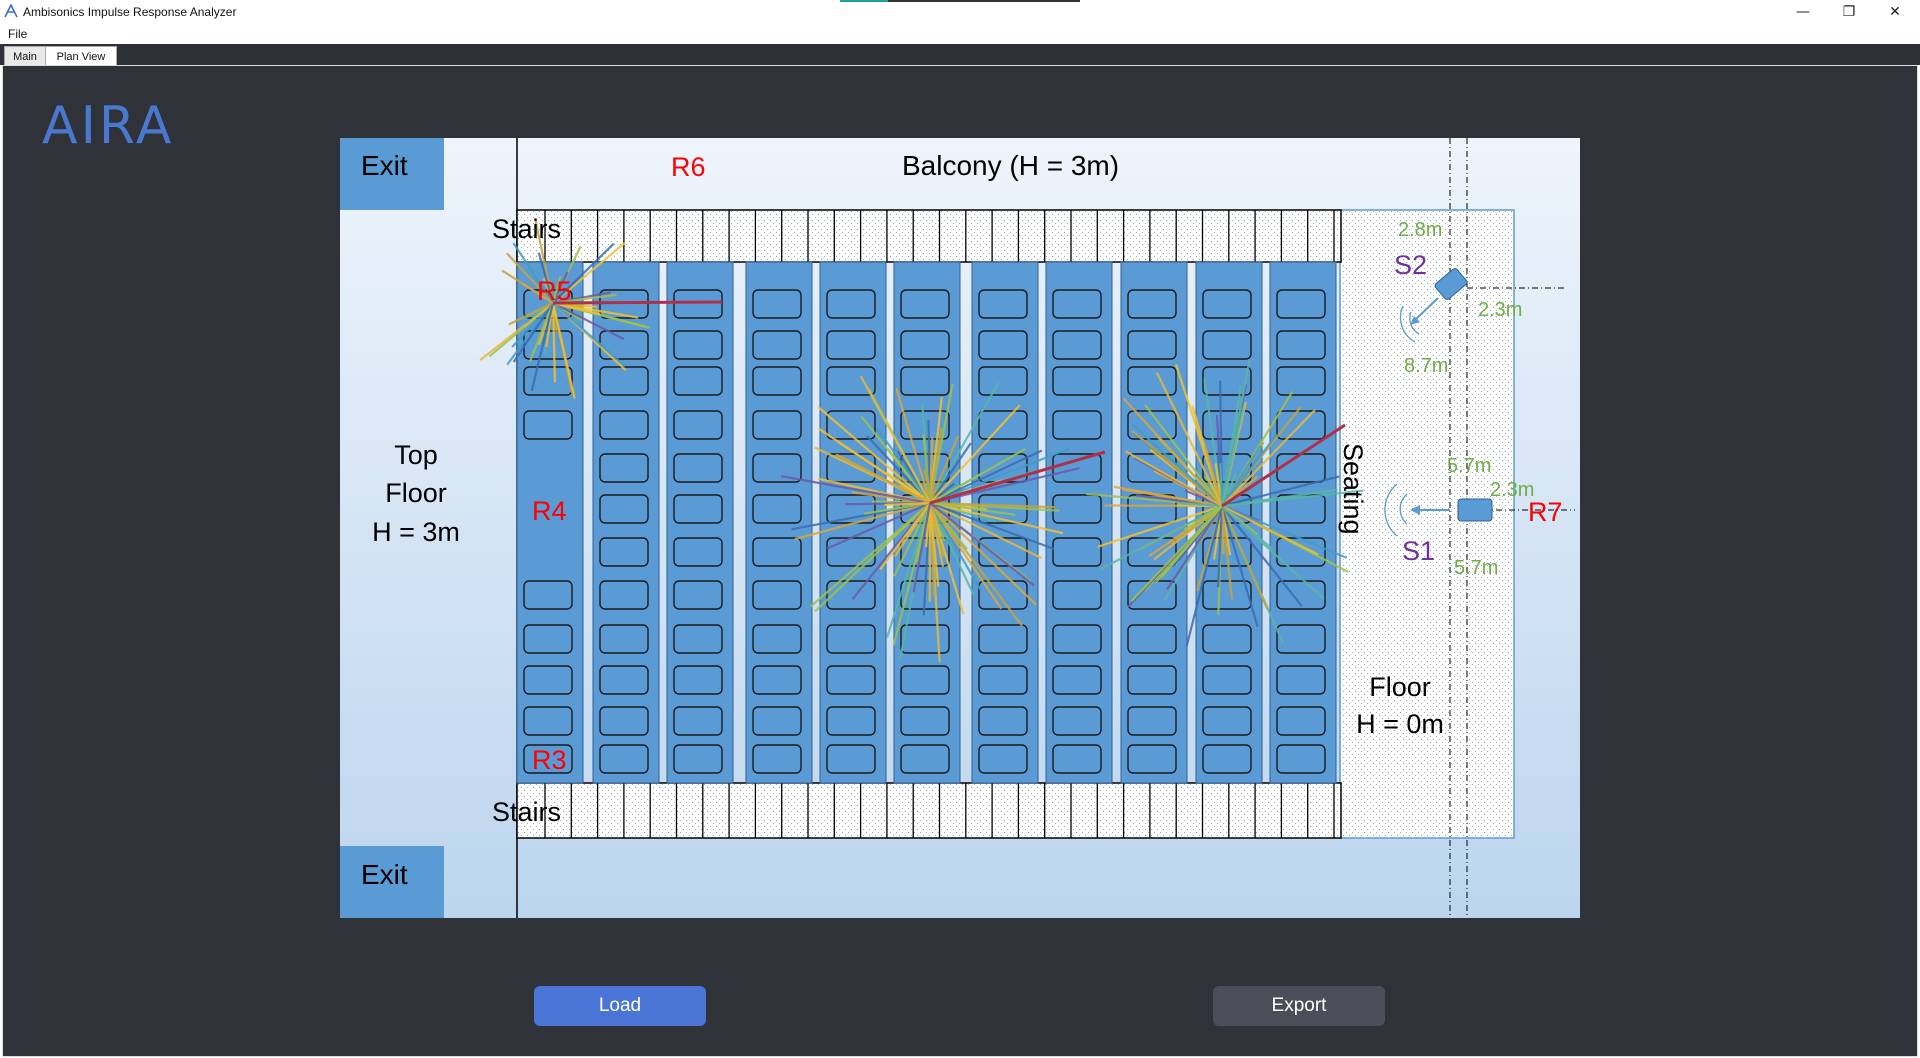 The width and height of the screenshot is (1920, 1058). Describe the element at coordinates (1895, 12) in the screenshot. I see `close-button: ✕` at that location.